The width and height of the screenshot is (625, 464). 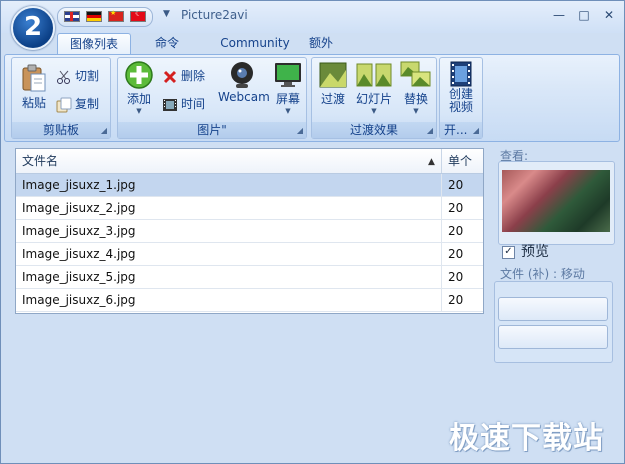 What do you see at coordinates (139, 75) in the screenshot?
I see `add-icon` at bounding box center [139, 75].